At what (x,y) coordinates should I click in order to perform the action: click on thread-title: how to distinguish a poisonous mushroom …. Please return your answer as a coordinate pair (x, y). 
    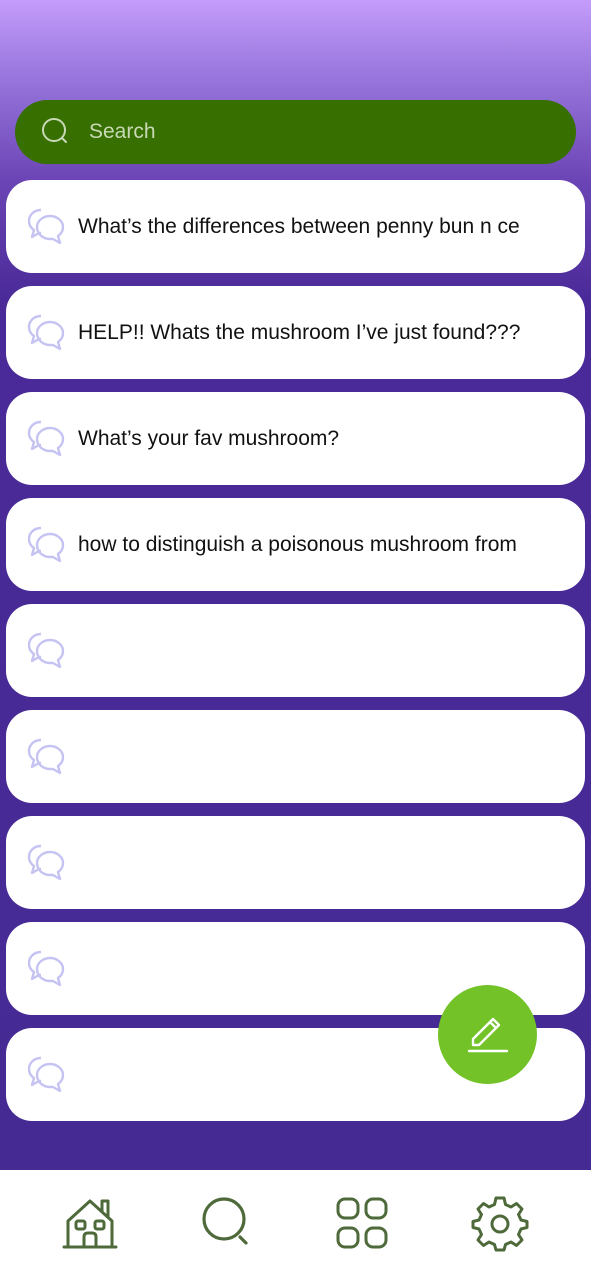
    Looking at the image, I should click on (297, 544).